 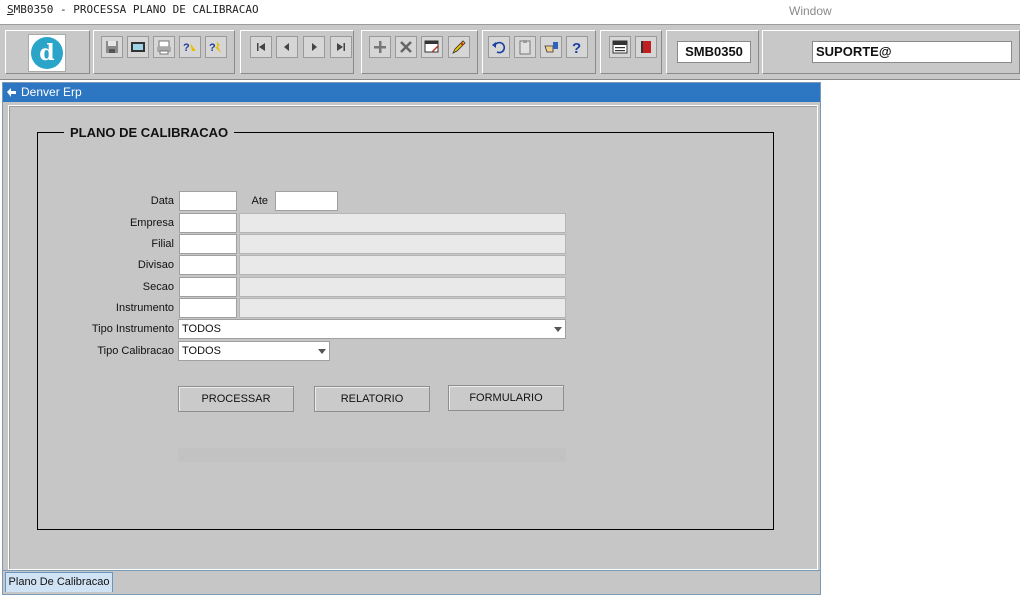 I want to click on denver-logo: d, so click(x=47, y=53).